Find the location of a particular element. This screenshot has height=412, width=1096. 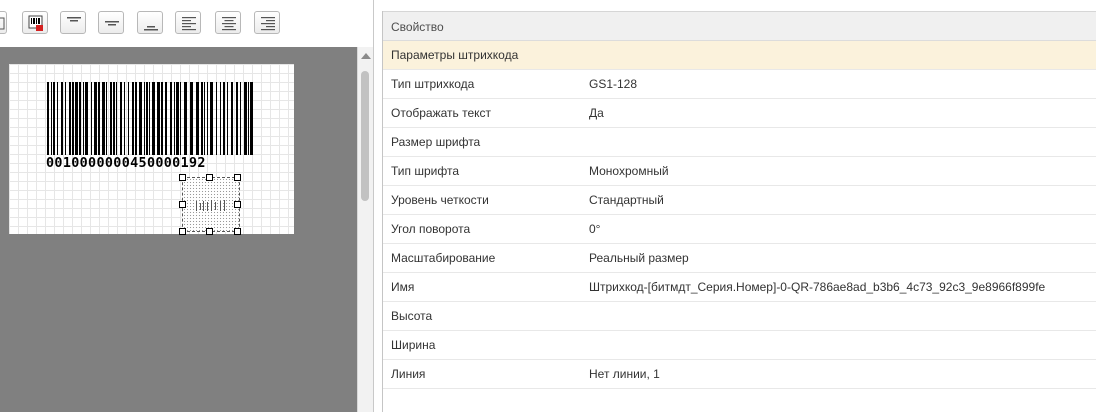

resize-handle-w is located at coordinates (182, 204).